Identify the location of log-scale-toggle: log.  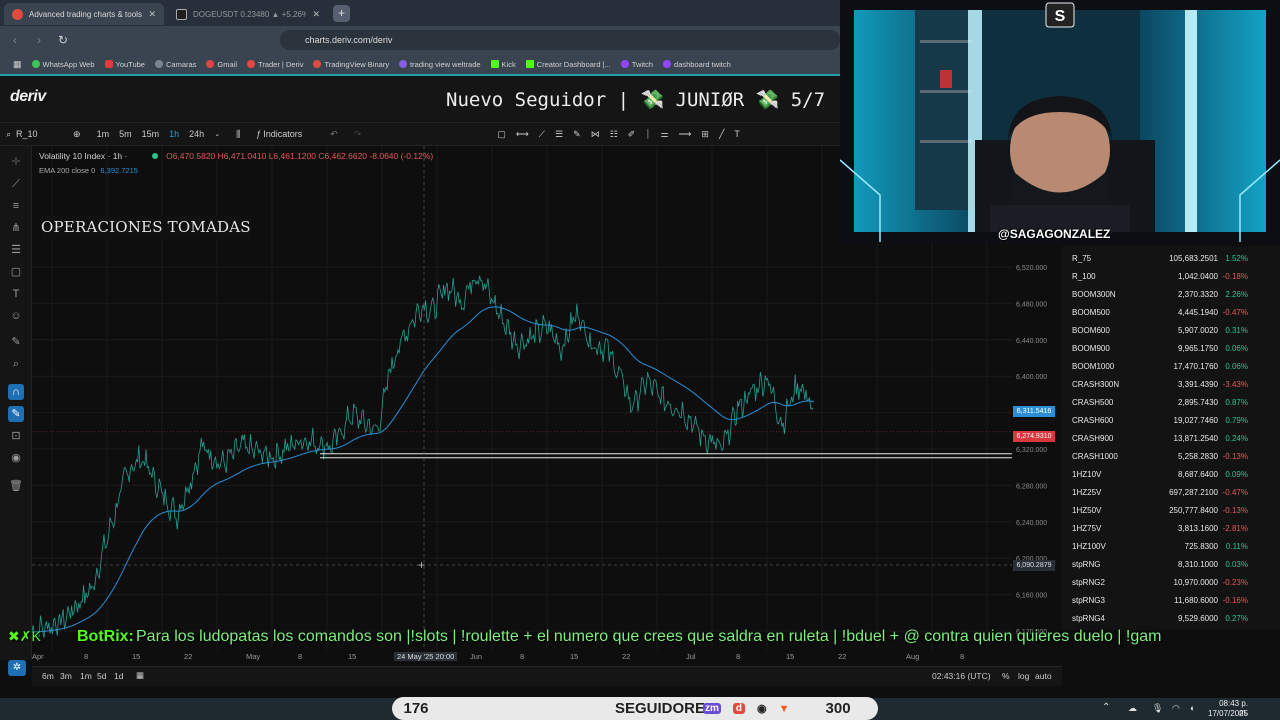
(1023, 676).